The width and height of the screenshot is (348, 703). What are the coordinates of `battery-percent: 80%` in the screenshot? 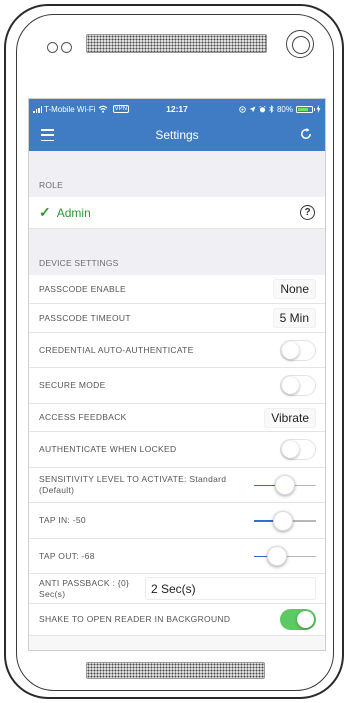 It's located at (284, 109).